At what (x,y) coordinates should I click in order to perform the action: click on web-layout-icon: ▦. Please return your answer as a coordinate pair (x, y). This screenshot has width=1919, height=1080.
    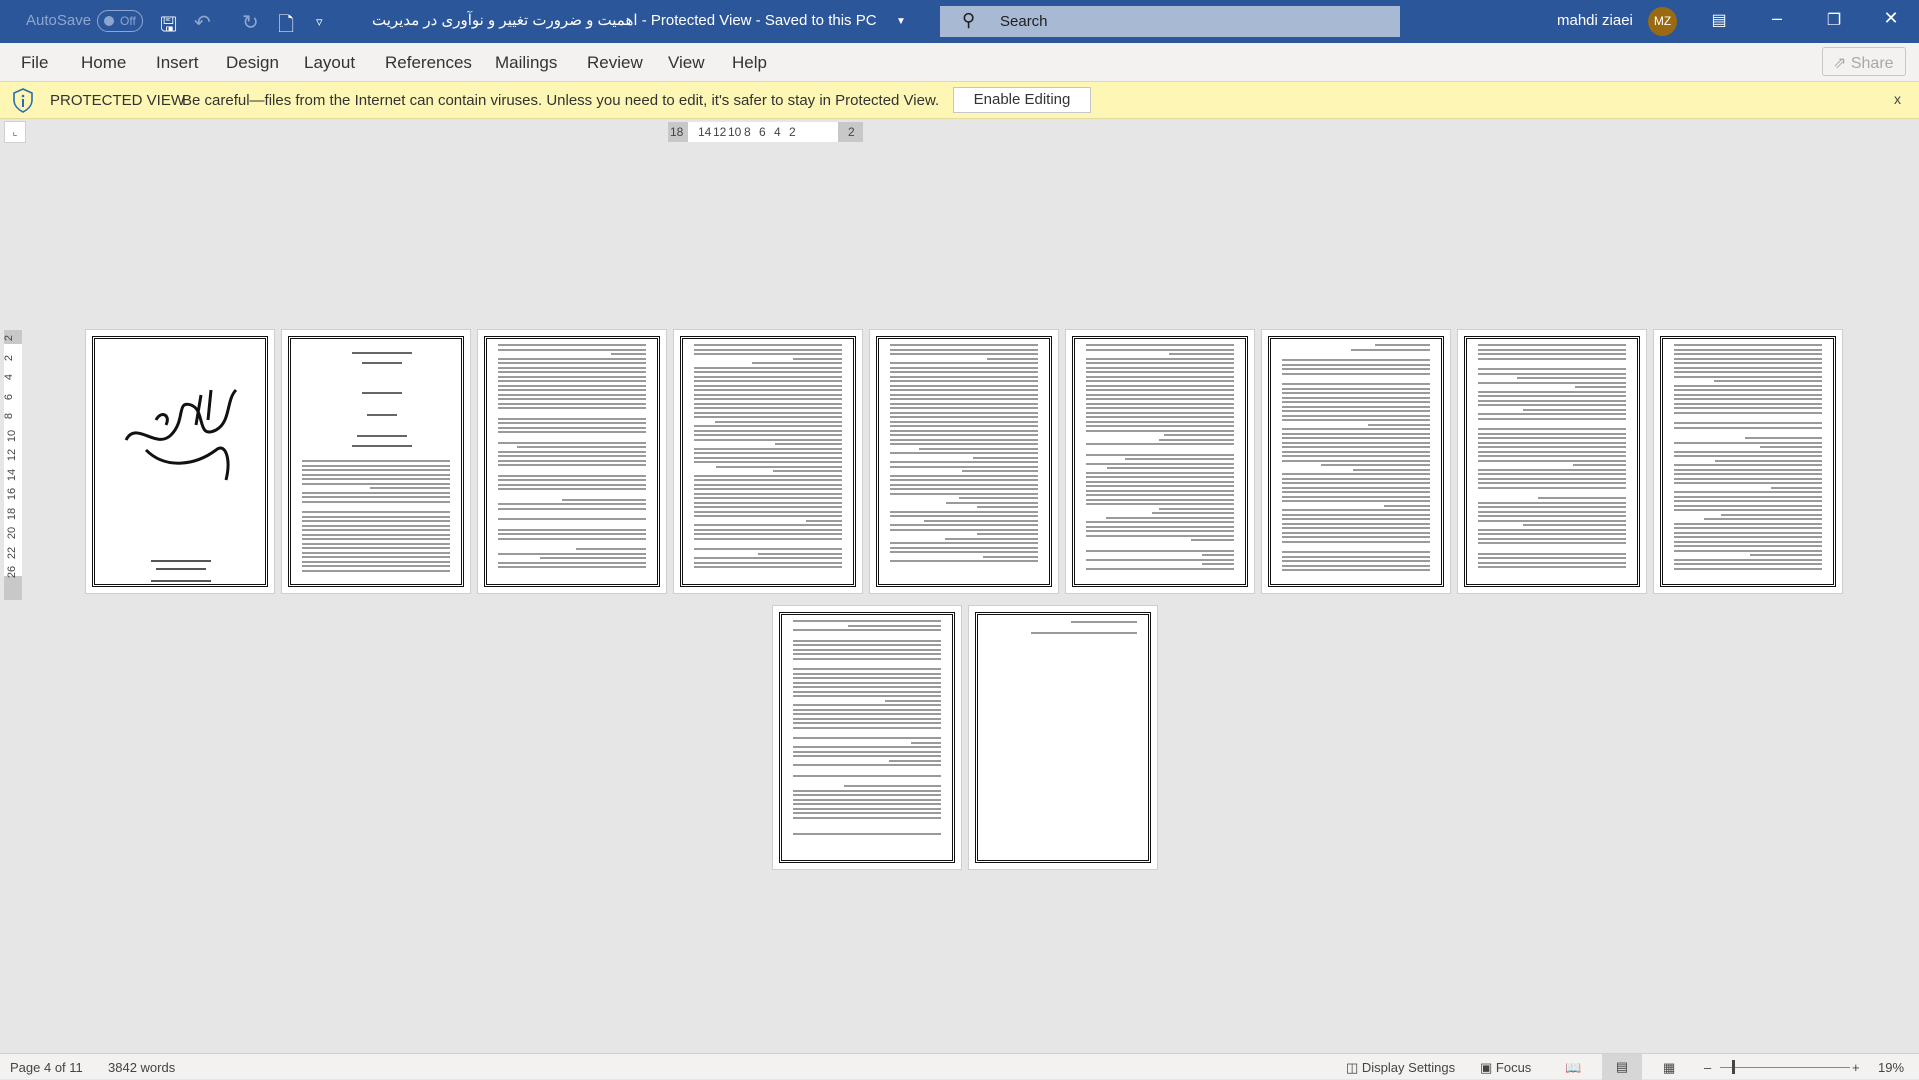
    Looking at the image, I should click on (1669, 1068).